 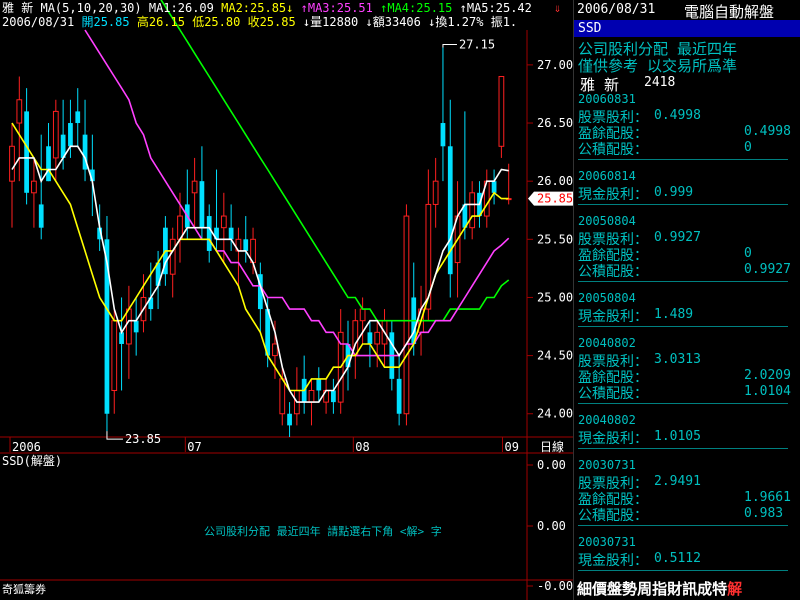 What do you see at coordinates (555, 586) in the screenshot?
I see `lower-axis-label: -0.00` at bounding box center [555, 586].